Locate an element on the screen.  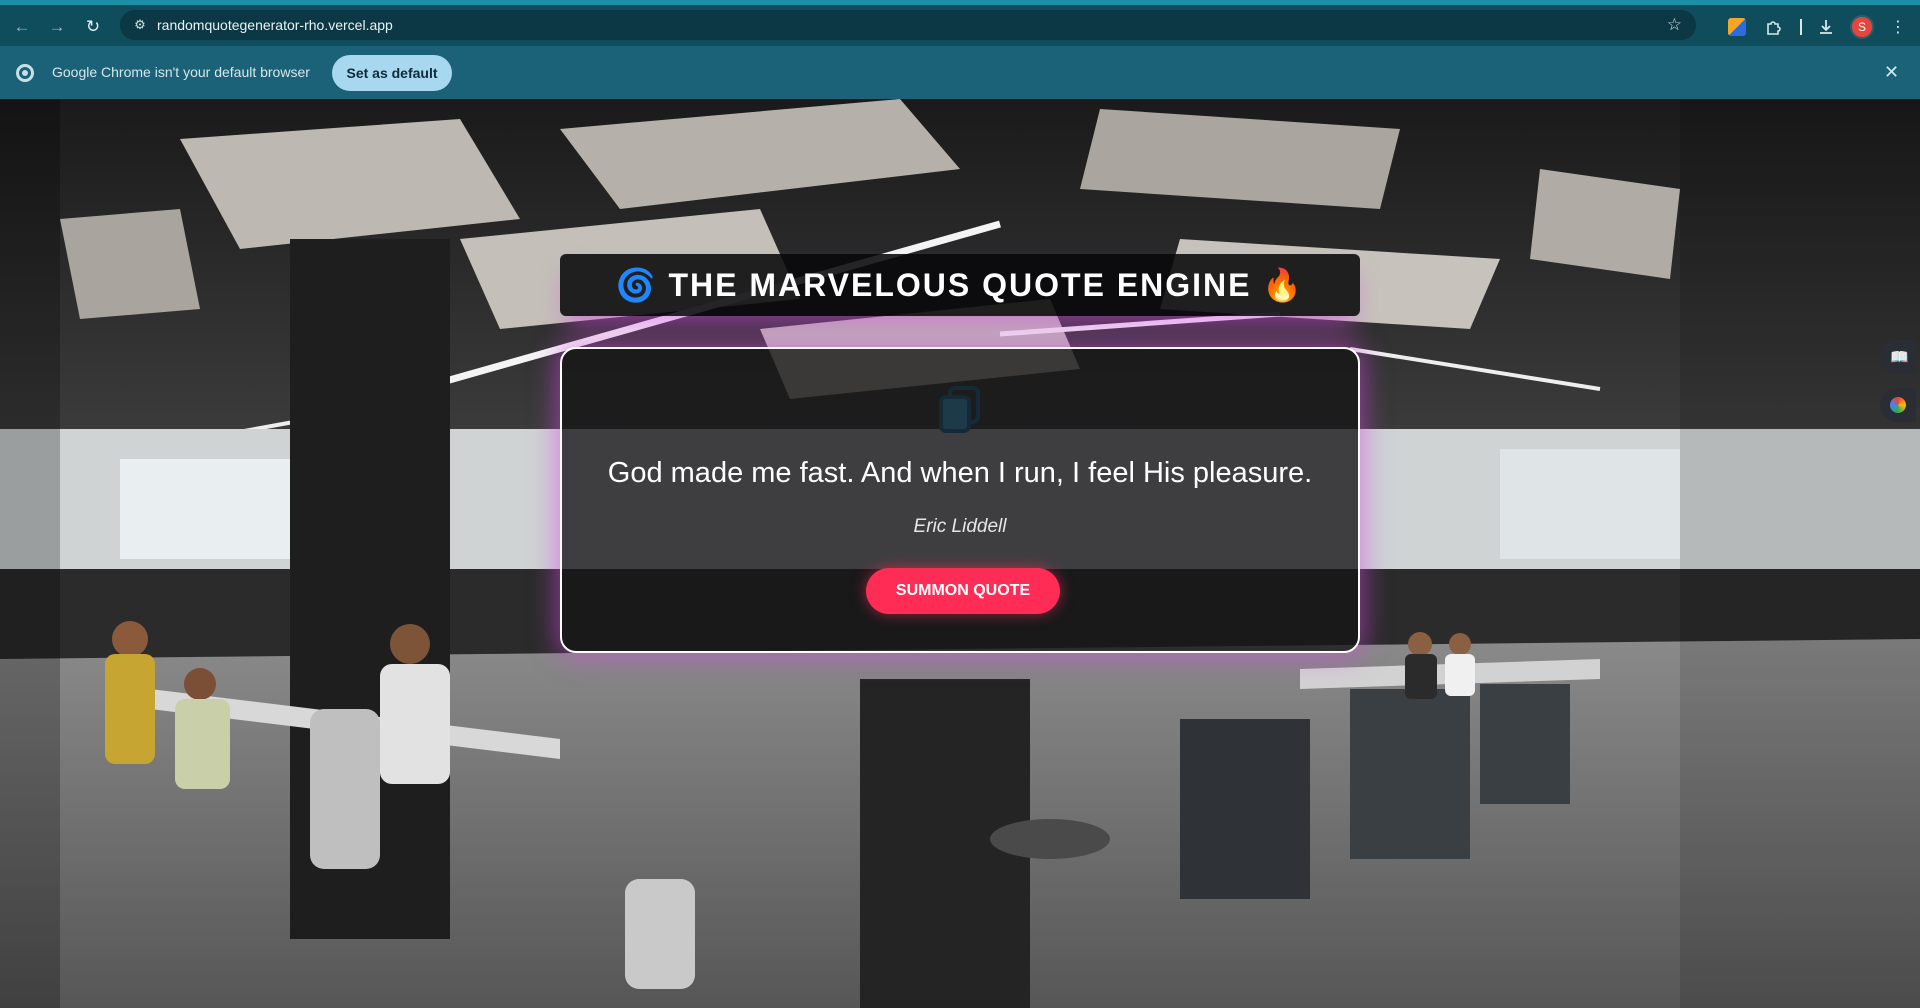
star-icon: ☆ is located at coordinates (1674, 25).